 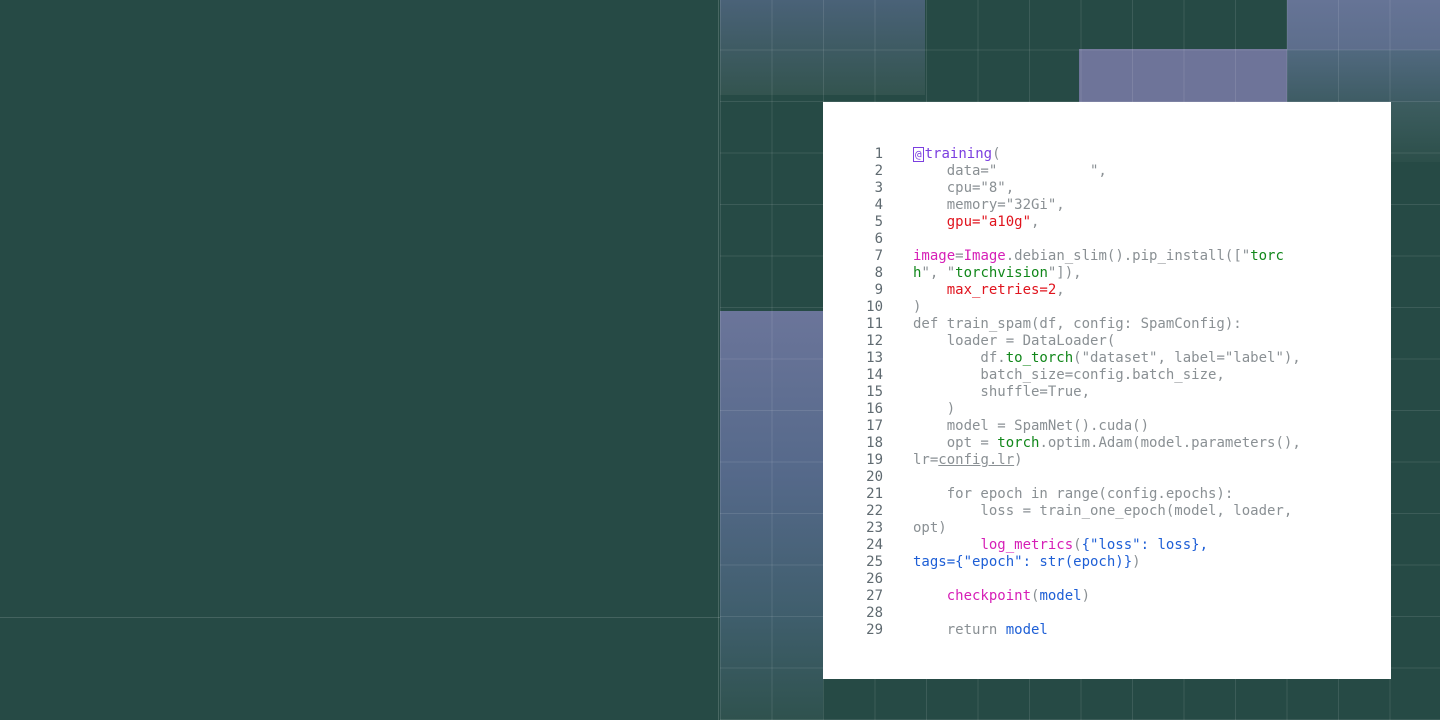 I want to click on line-number: 18, so click(x=874, y=443).